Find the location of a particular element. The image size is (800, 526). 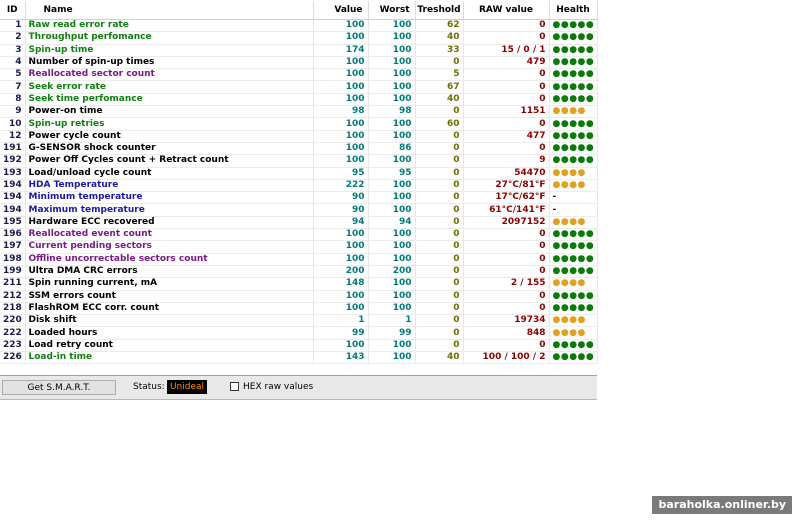

table-row: 5 Reallocated sector count 100 100 5 0 ●●●●● is located at coordinates (299, 75).